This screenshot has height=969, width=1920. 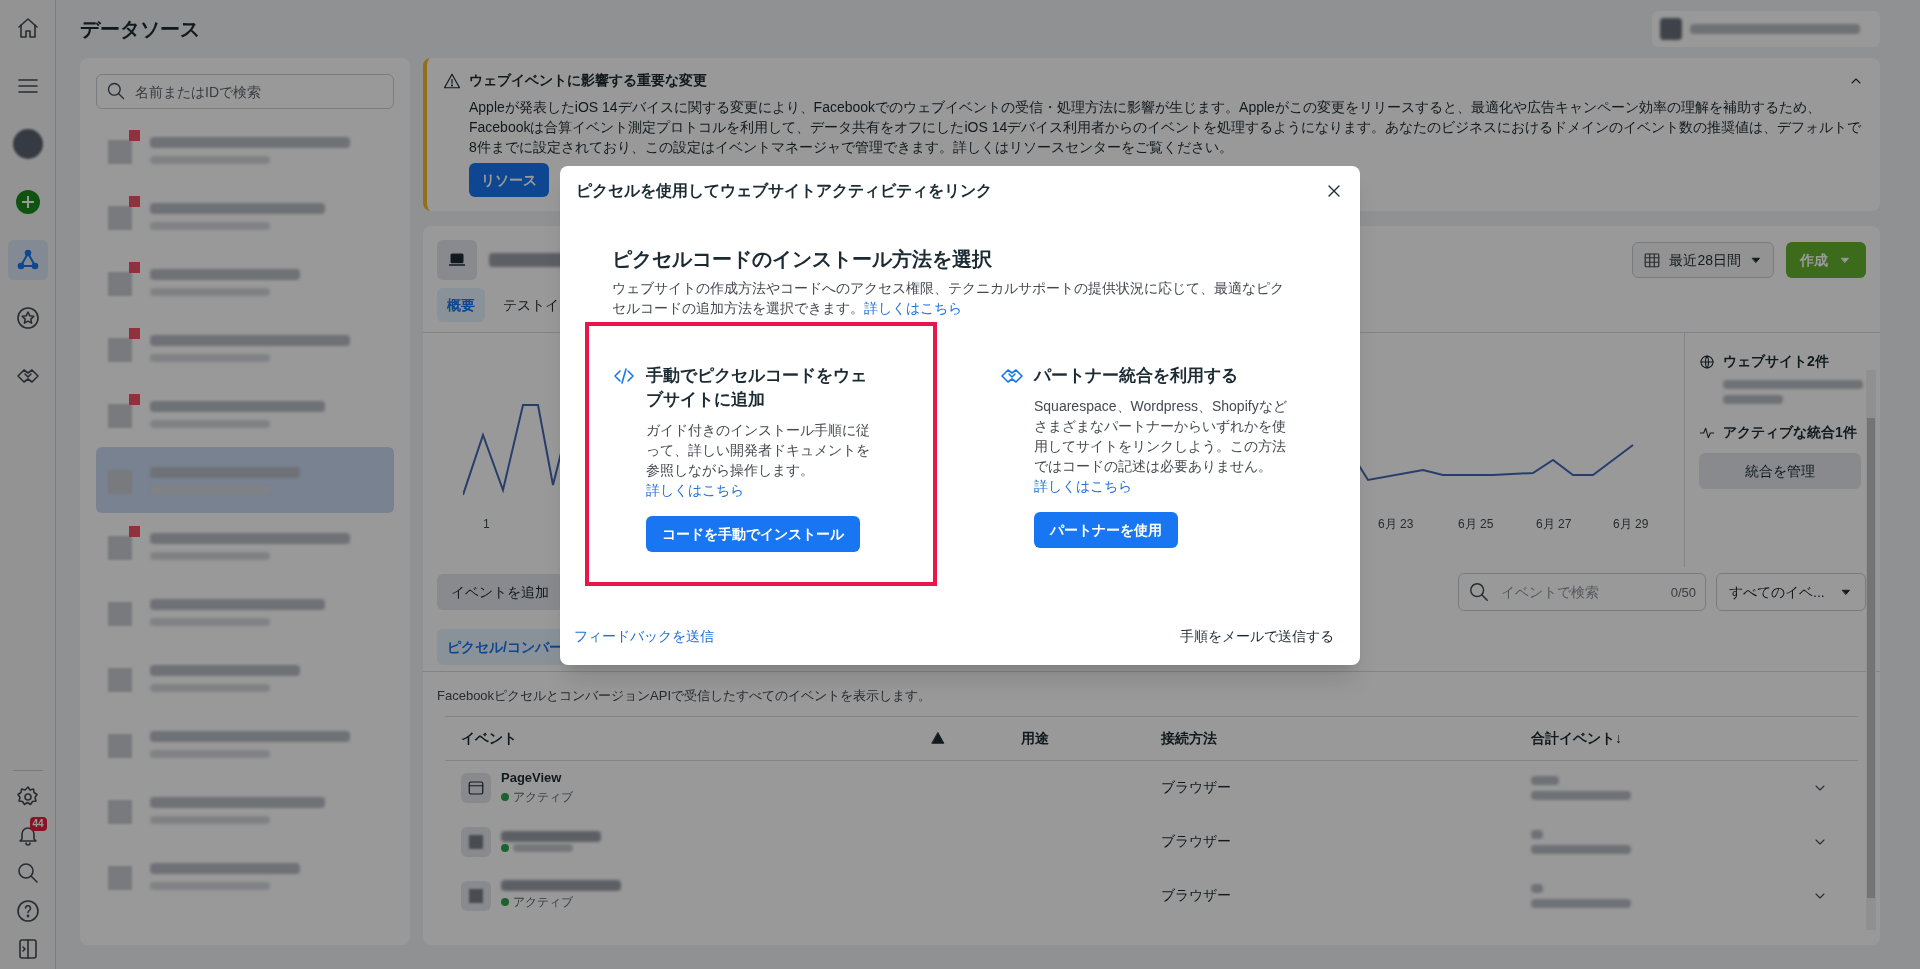 I want to click on network-icon, so click(x=27, y=260).